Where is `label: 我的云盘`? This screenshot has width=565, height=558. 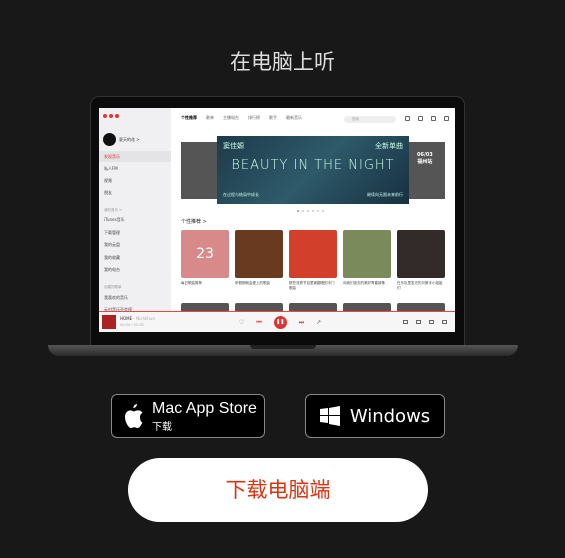 label: 我的云盘 is located at coordinates (112, 244).